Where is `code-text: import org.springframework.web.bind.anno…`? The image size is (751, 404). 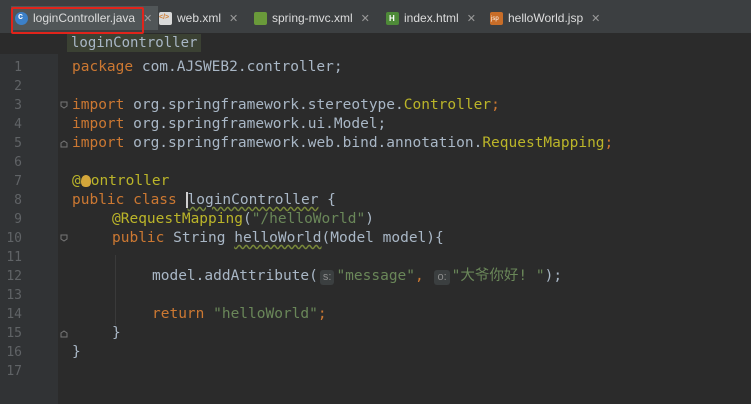 code-text: import org.springframework.web.bind.anno… is located at coordinates (342, 143).